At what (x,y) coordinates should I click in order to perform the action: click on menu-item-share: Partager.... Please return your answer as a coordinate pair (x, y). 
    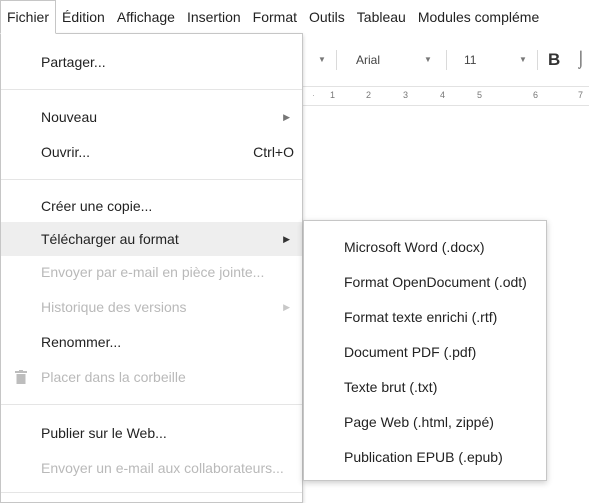
    Looking at the image, I should click on (151, 62).